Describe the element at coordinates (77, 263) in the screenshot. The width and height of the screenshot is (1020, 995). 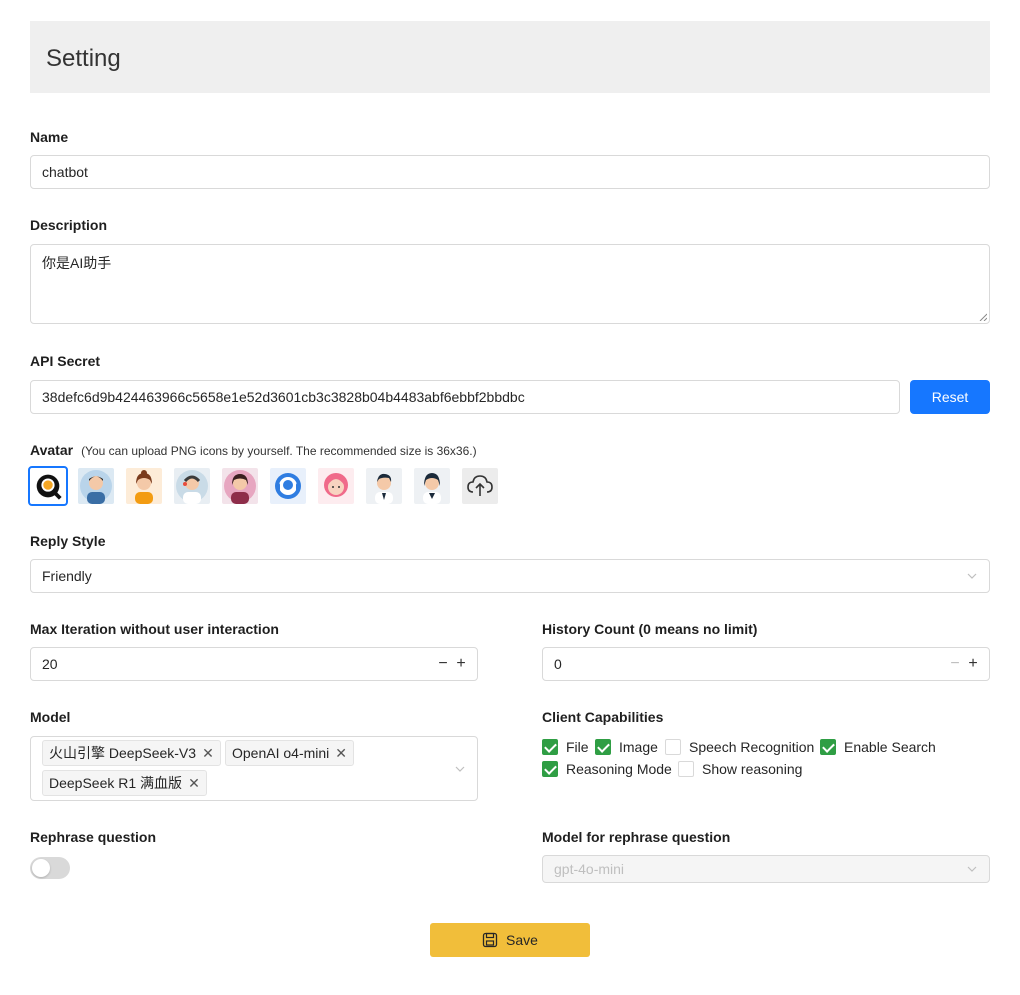
I see `description-value: 你是AI助手` at that location.